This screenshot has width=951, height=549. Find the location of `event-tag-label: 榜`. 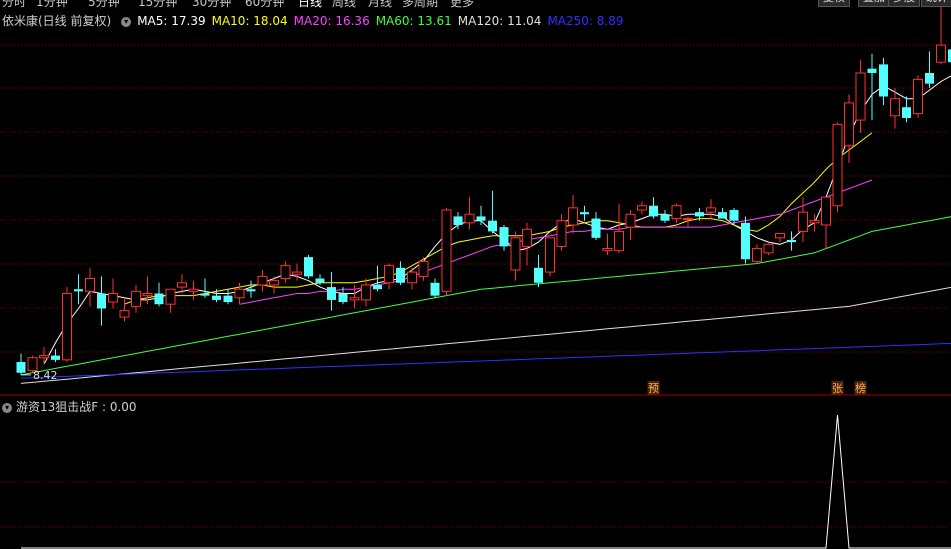

event-tag-label: 榜 is located at coordinates (860, 388).